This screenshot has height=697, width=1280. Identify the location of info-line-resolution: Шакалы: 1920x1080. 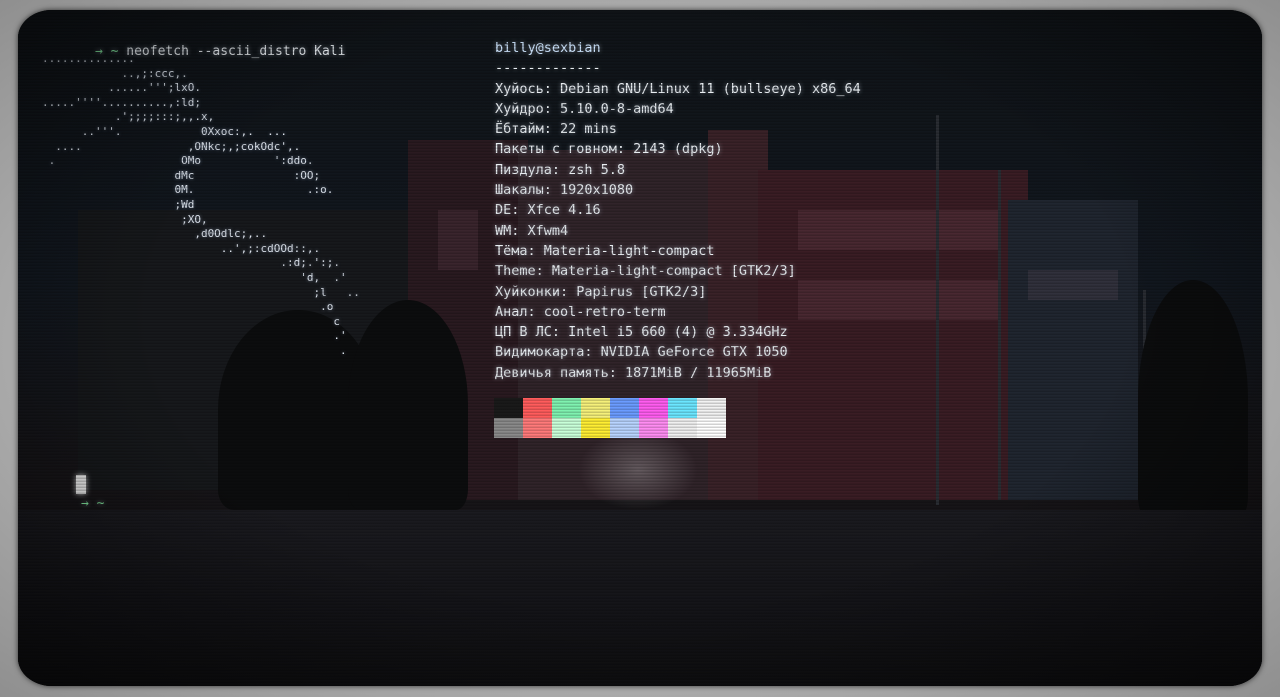
(564, 190).